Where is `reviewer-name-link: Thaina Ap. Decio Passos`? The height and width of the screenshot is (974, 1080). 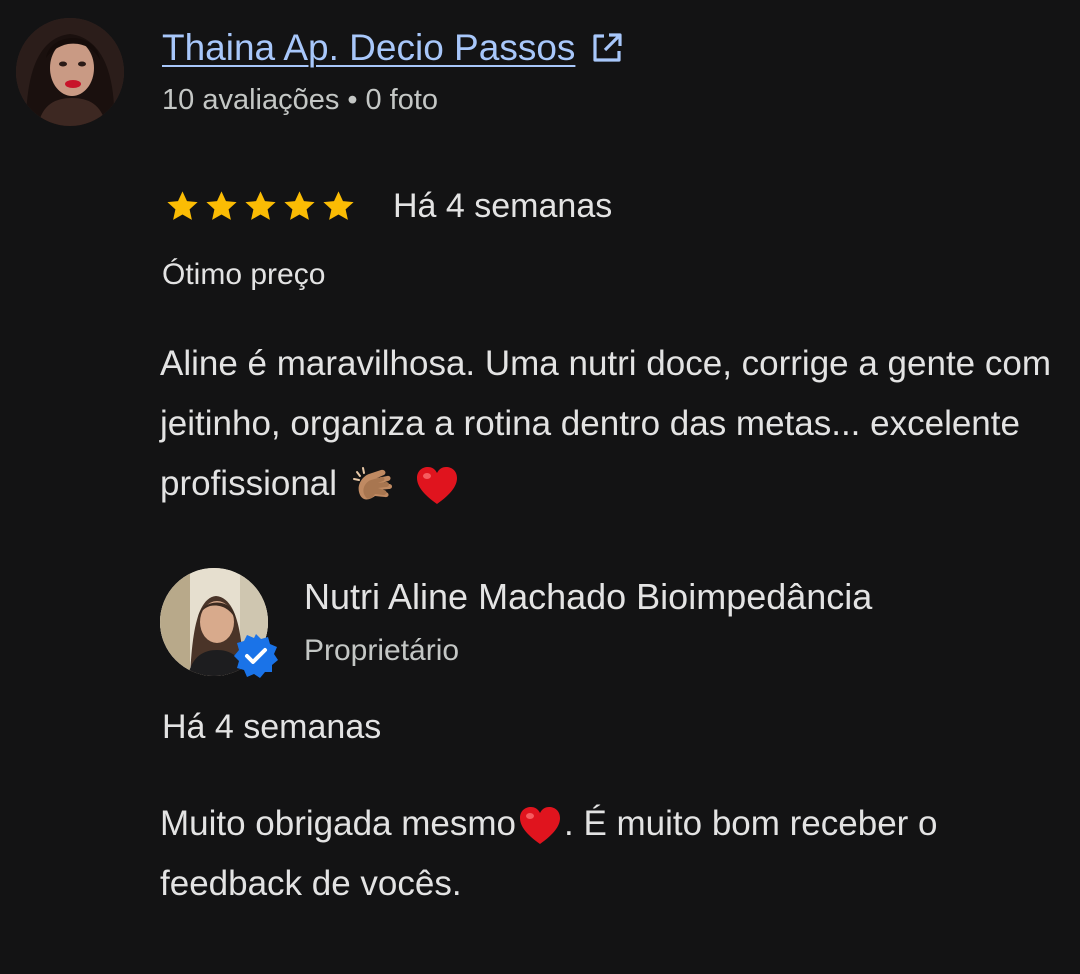 reviewer-name-link: Thaina Ap. Decio Passos is located at coordinates (368, 48).